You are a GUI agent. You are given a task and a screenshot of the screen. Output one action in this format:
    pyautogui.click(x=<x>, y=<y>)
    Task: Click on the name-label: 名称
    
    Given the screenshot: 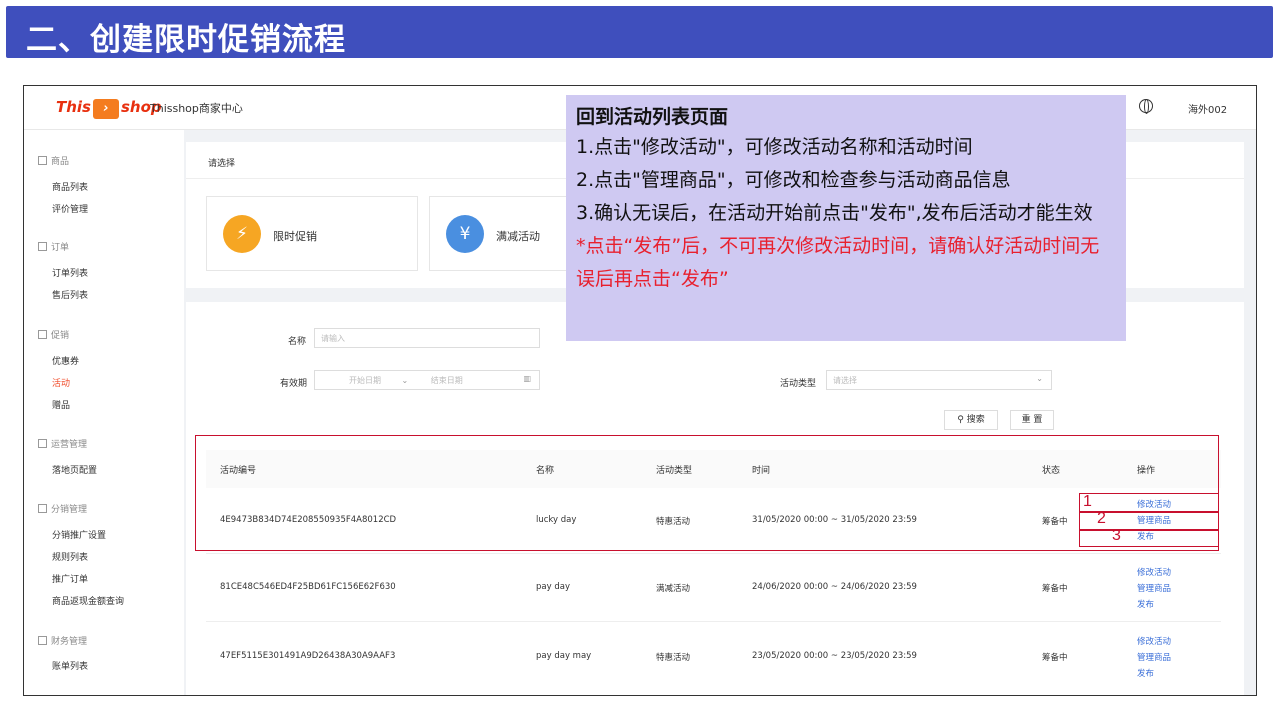 What is the action you would take?
    pyautogui.click(x=297, y=342)
    